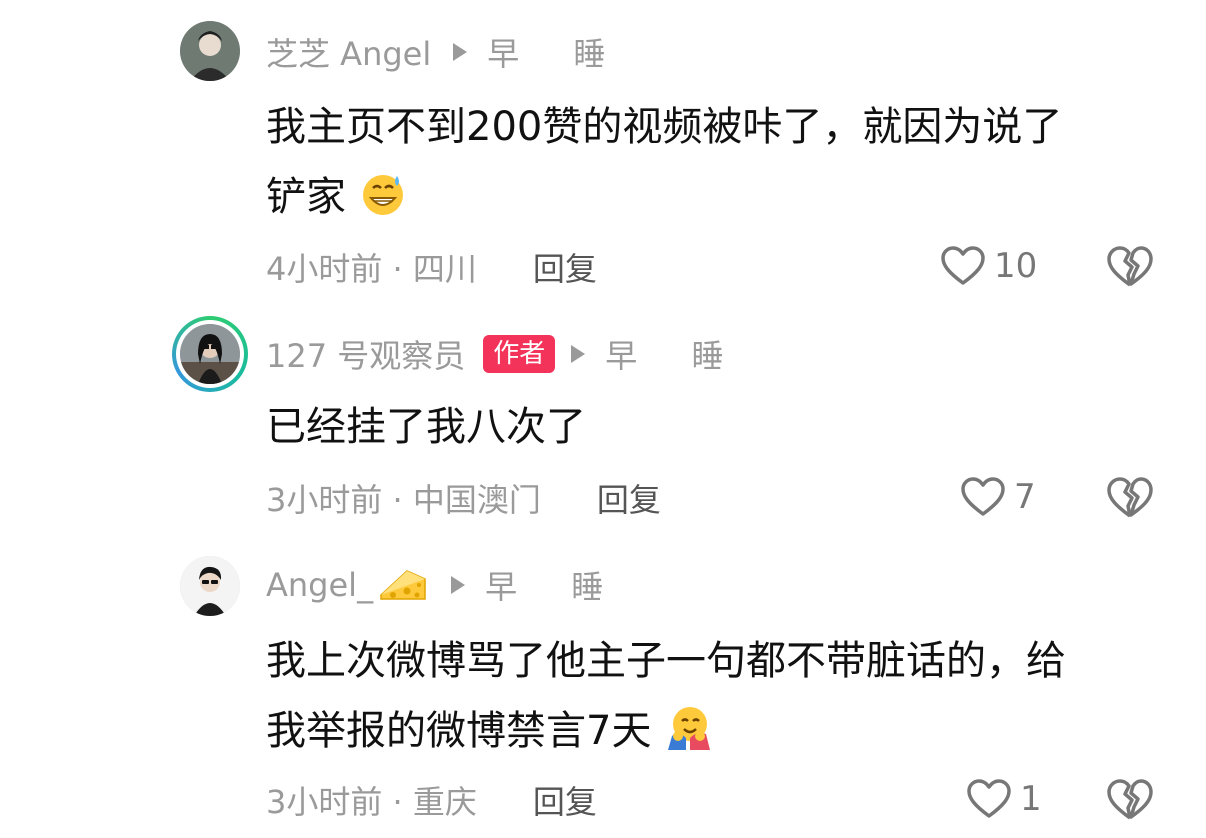  Describe the element at coordinates (348, 52) in the screenshot. I see `username: 芝芝 Angel` at that location.